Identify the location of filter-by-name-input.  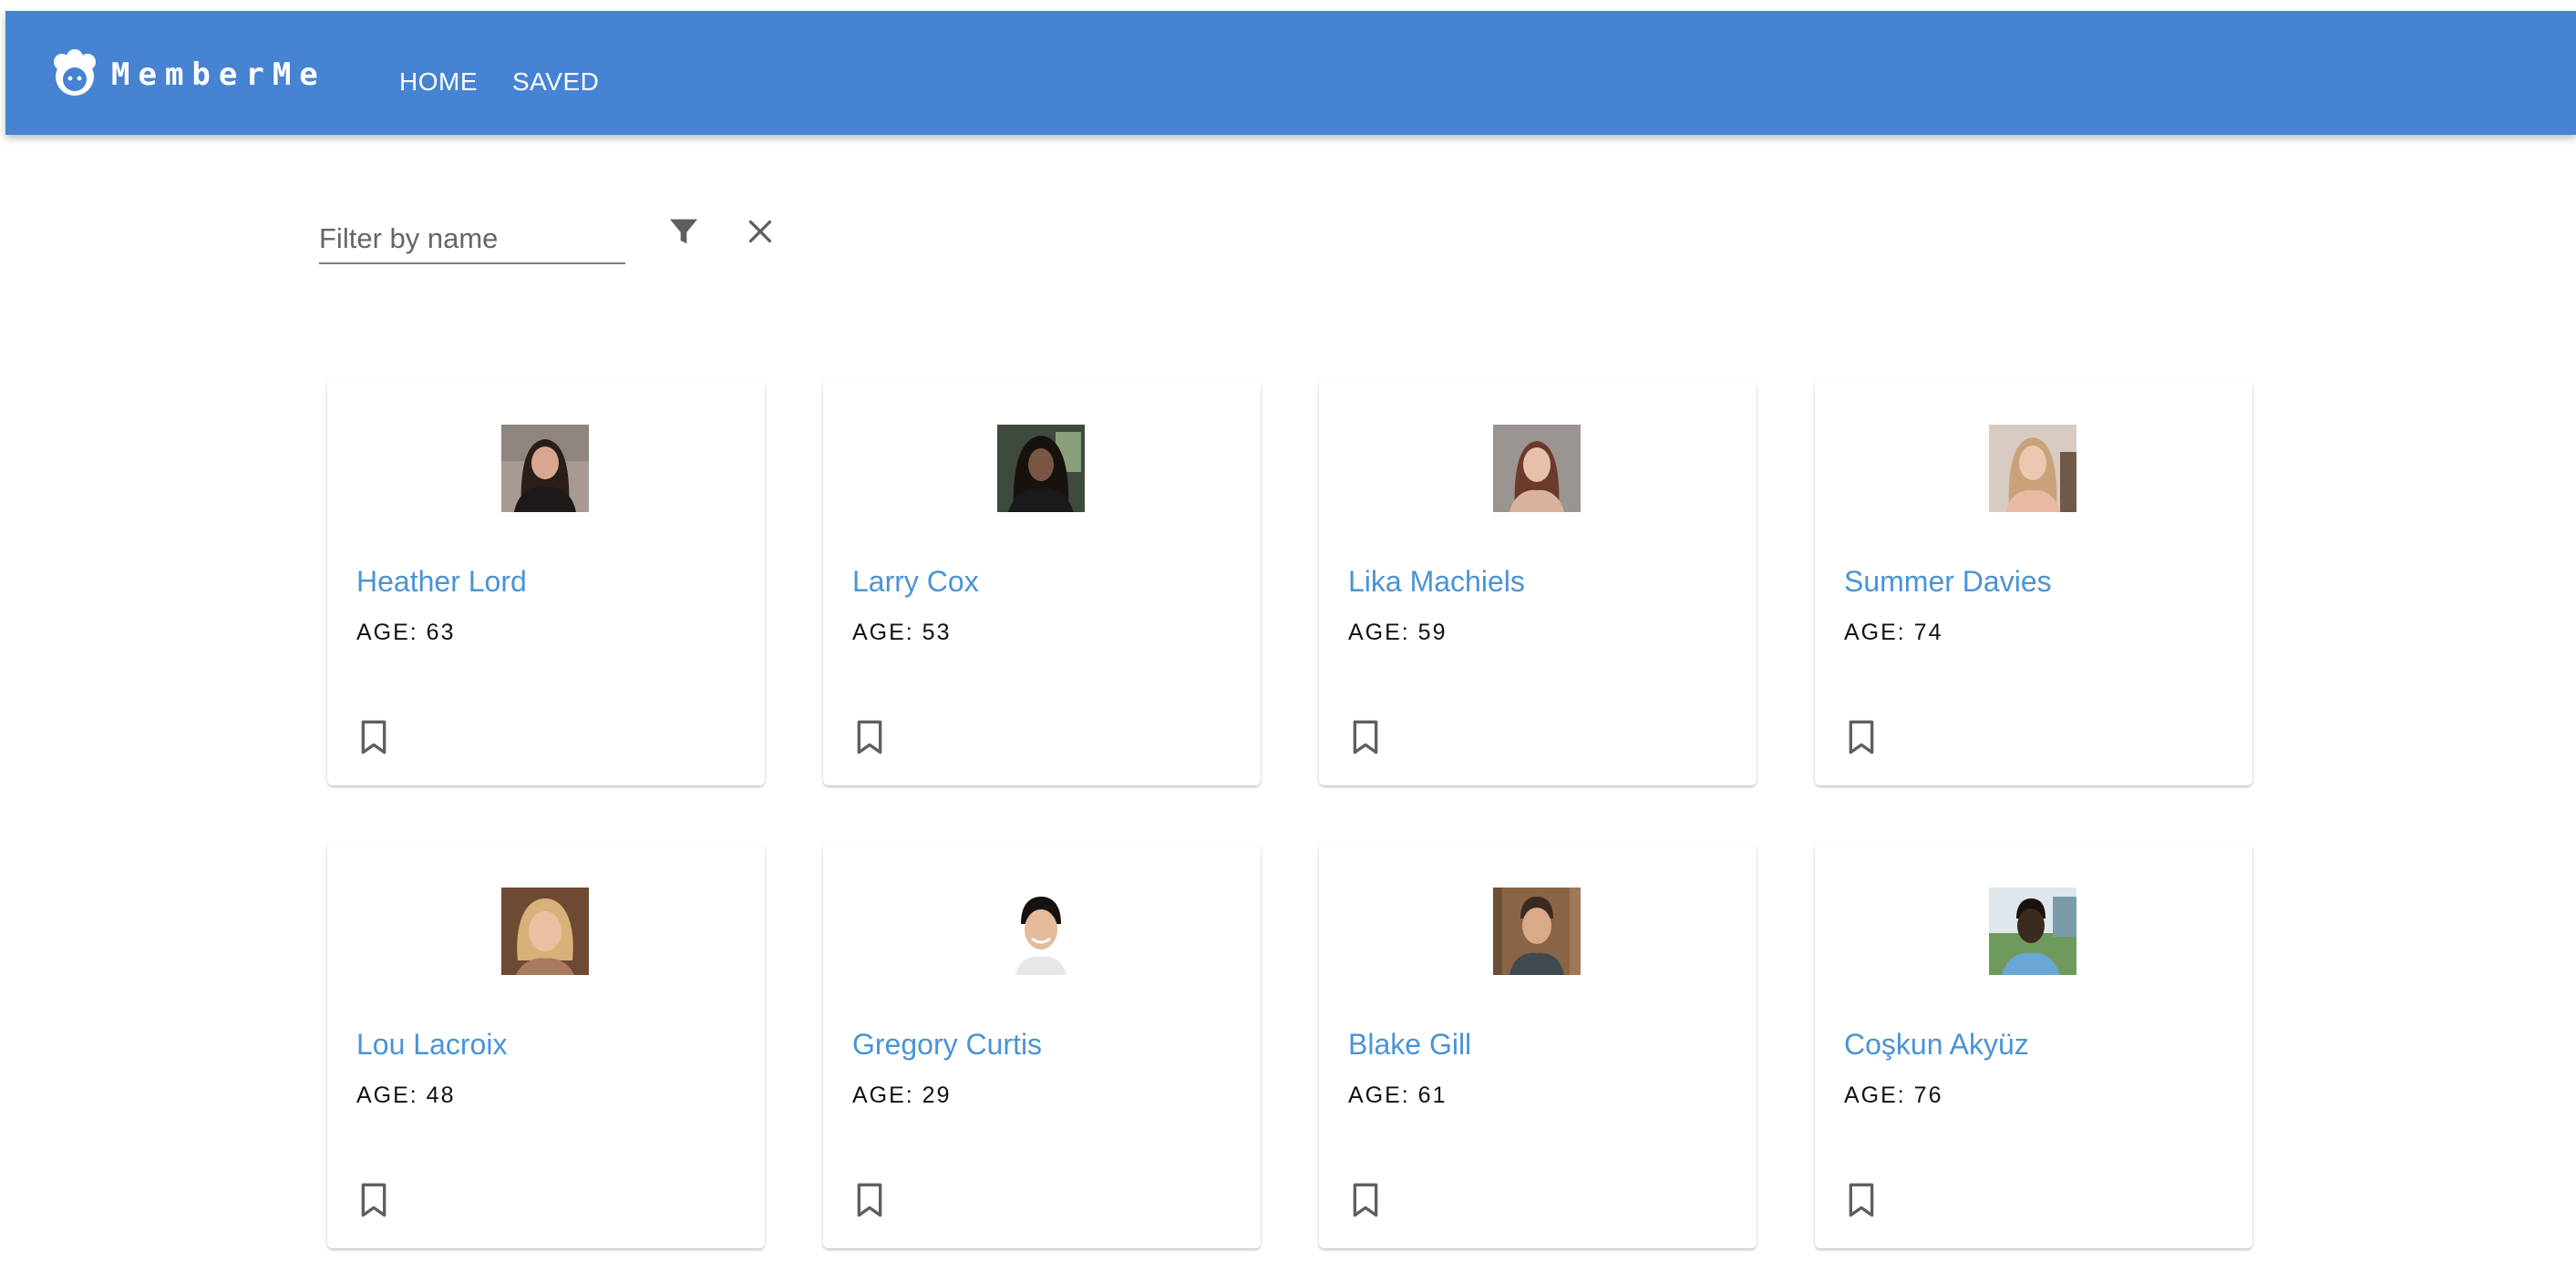
(472, 236).